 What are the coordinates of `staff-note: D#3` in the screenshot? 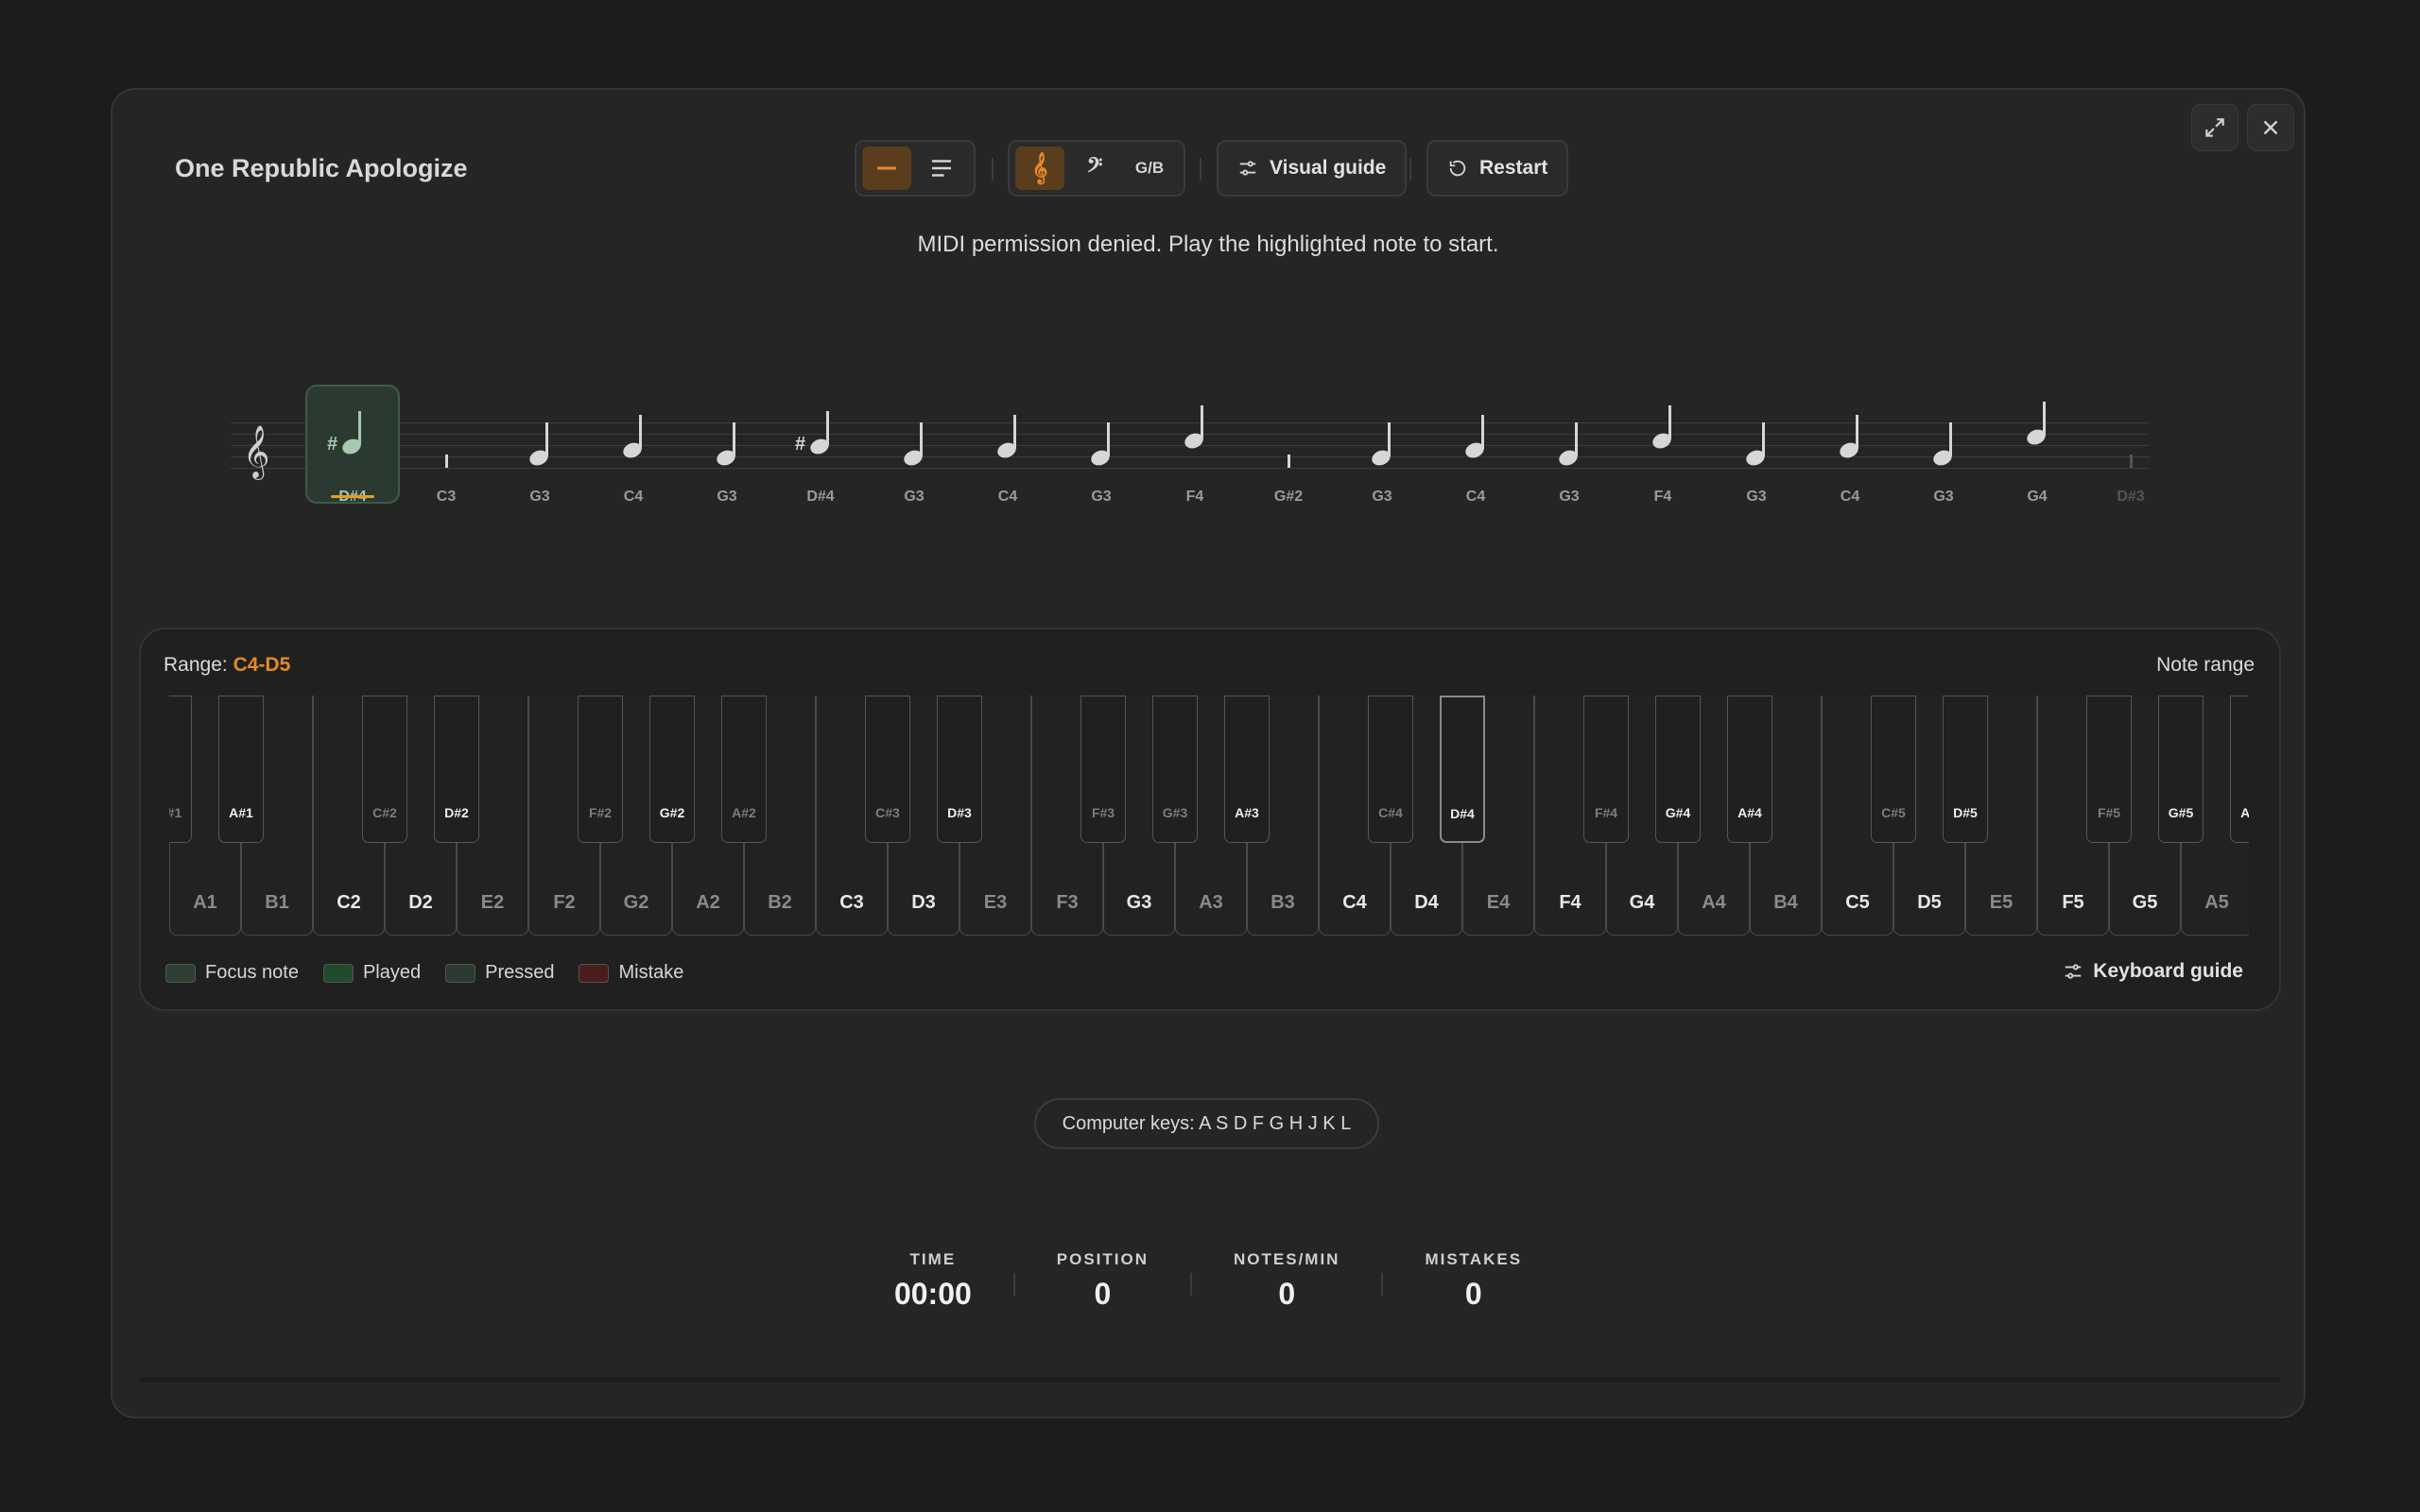 It's located at (2131, 454).